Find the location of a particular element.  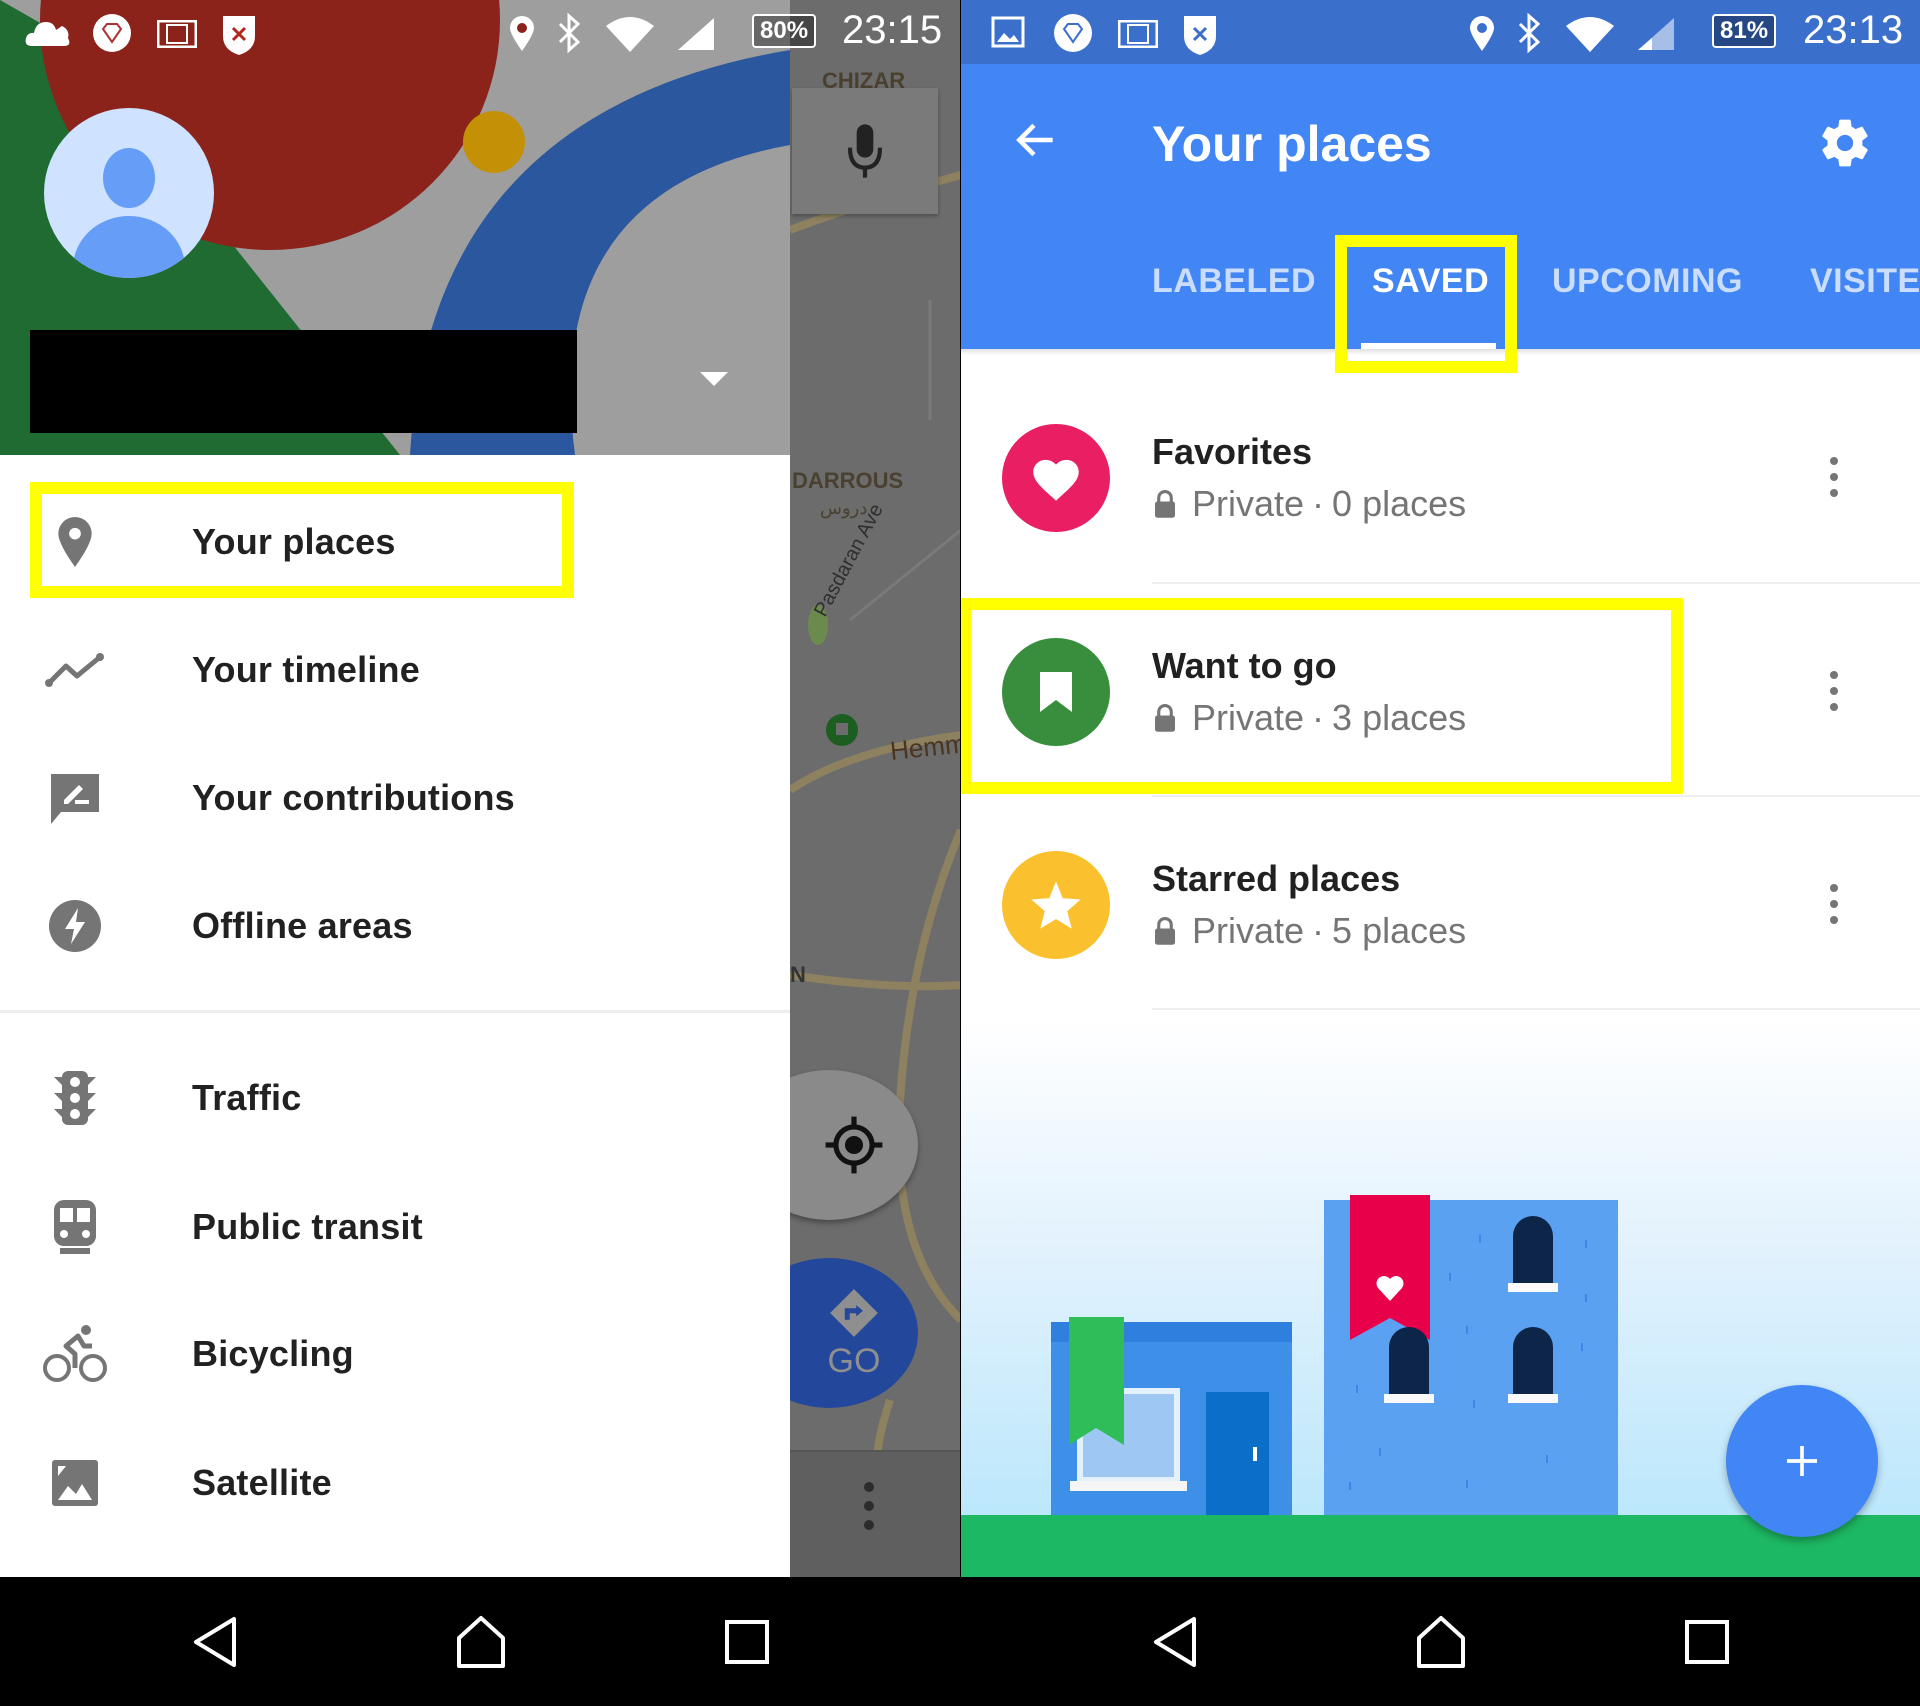

back-button is located at coordinates (1036, 140).